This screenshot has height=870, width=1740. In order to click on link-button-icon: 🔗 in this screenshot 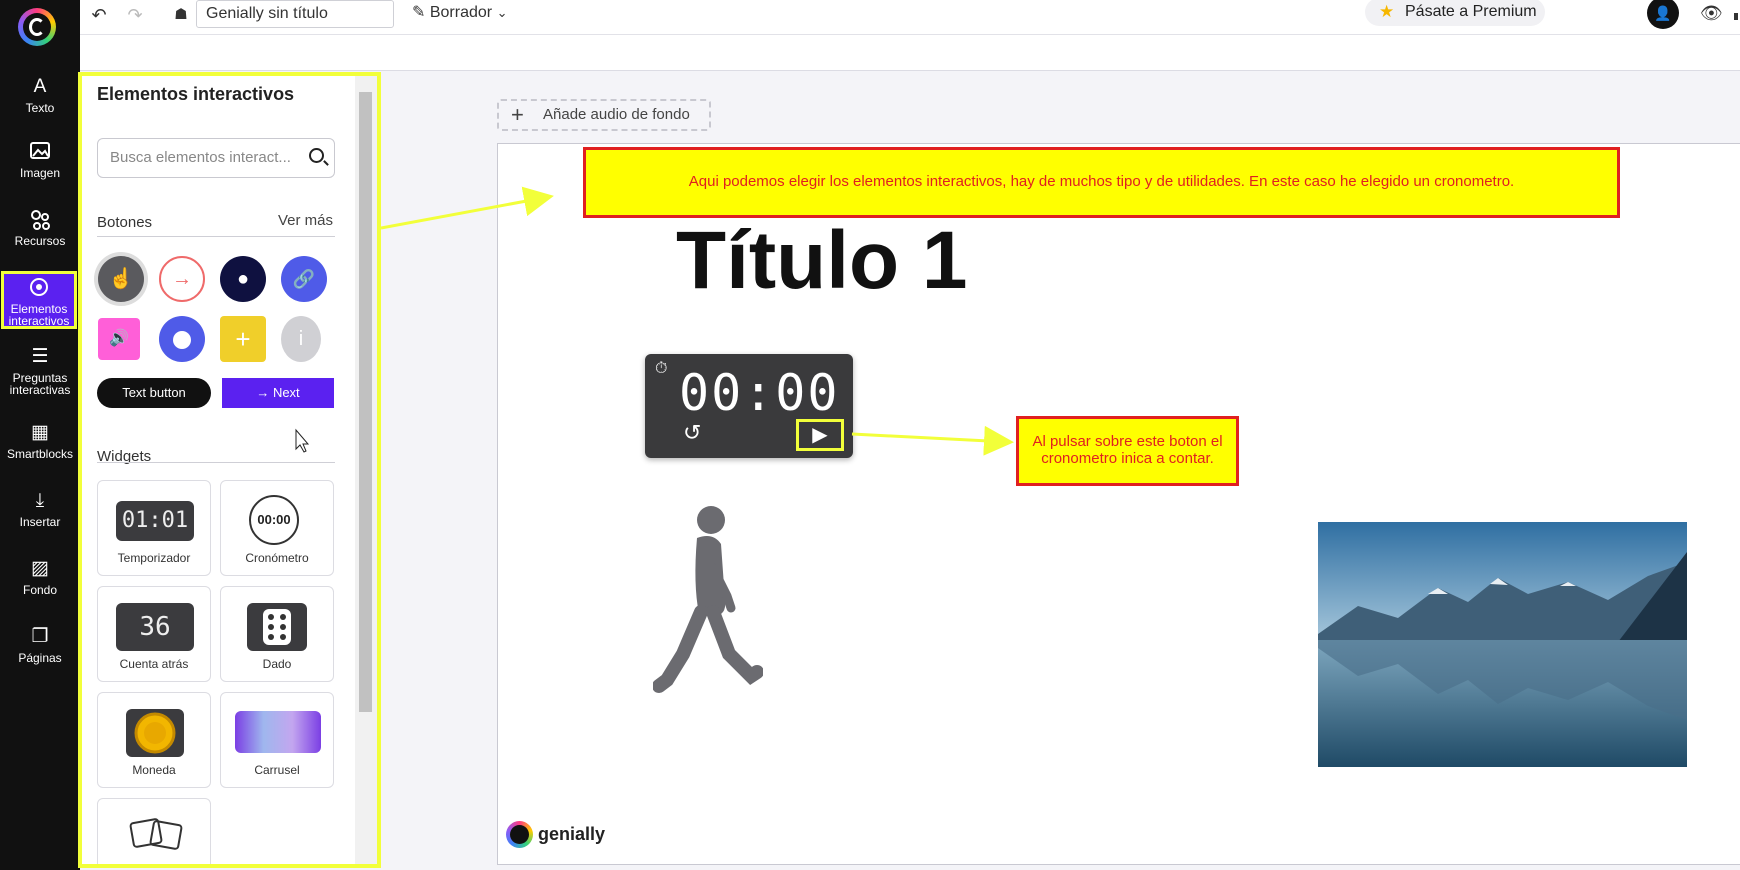, I will do `click(304, 279)`.